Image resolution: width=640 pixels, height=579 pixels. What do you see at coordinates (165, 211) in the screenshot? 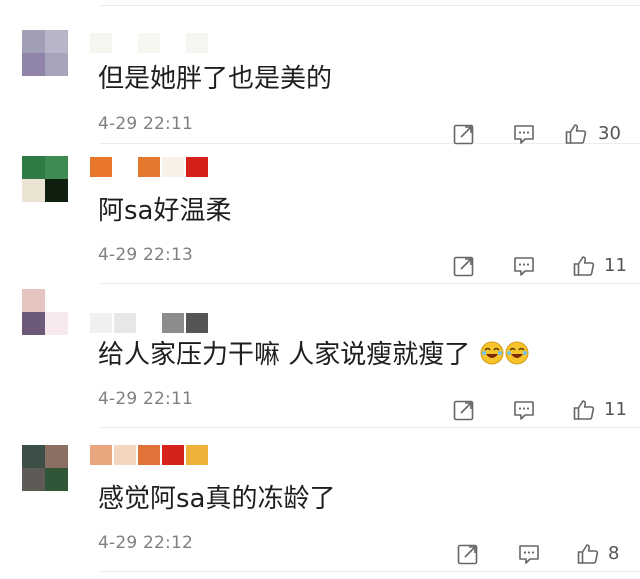
I see `comment-text: 阿sa好温柔` at bounding box center [165, 211].